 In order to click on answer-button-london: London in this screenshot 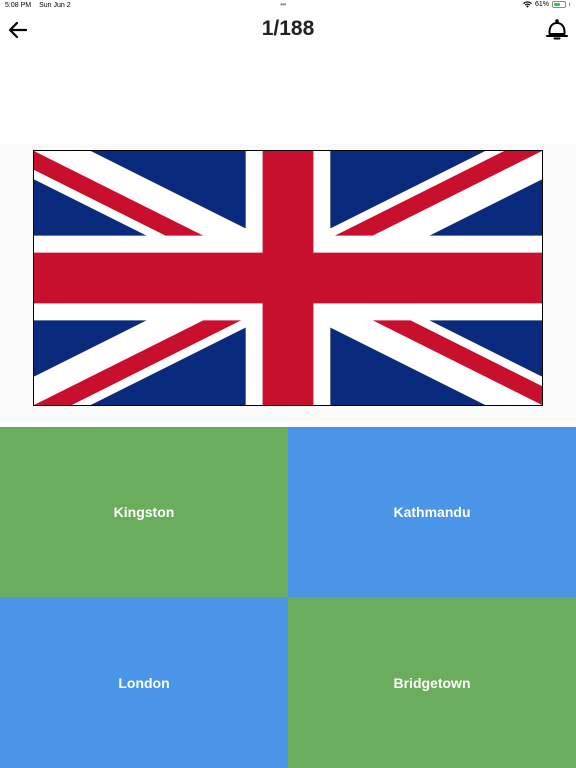, I will do `click(144, 682)`.